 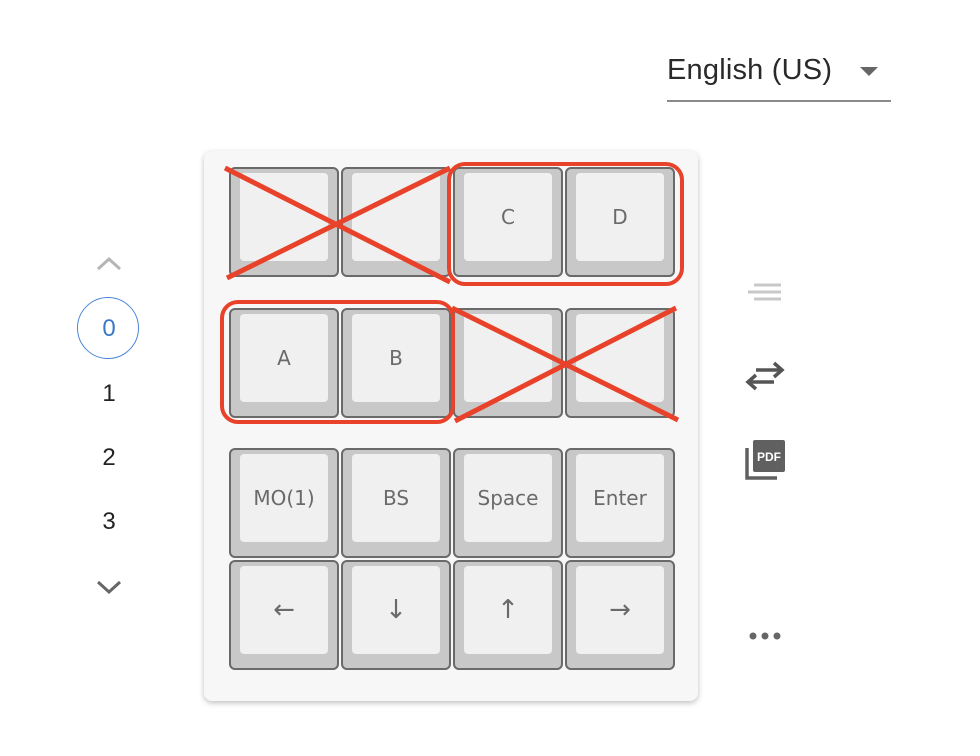 What do you see at coordinates (620, 217) in the screenshot?
I see `key-label: D` at bounding box center [620, 217].